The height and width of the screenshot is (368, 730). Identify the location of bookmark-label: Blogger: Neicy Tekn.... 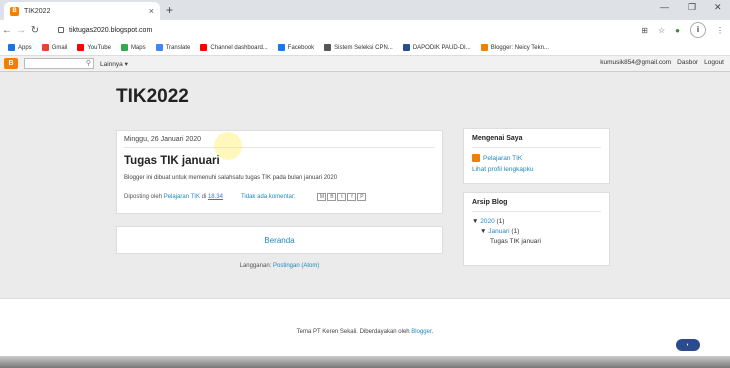
(519, 47).